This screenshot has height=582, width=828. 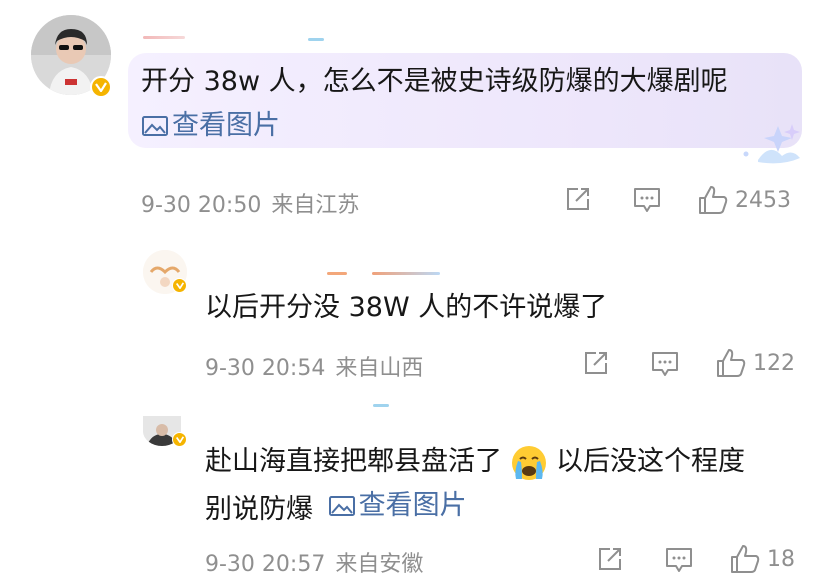 I want to click on comment-text-line-2: 别说防爆 查看图片, so click(x=336, y=508).